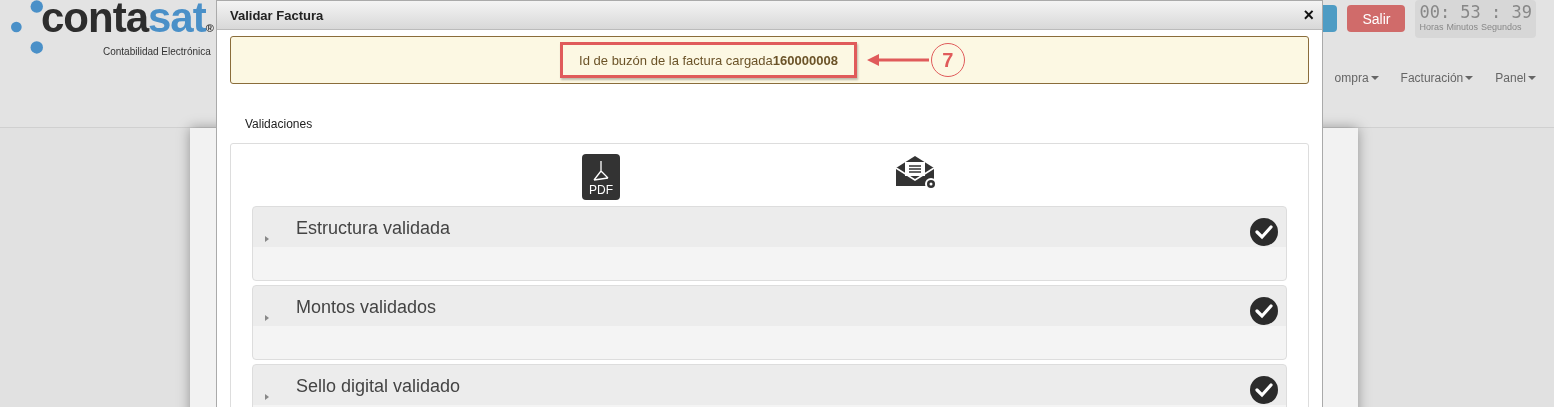  What do you see at coordinates (1437, 78) in the screenshot?
I see `nav-menu-item: Facturación` at bounding box center [1437, 78].